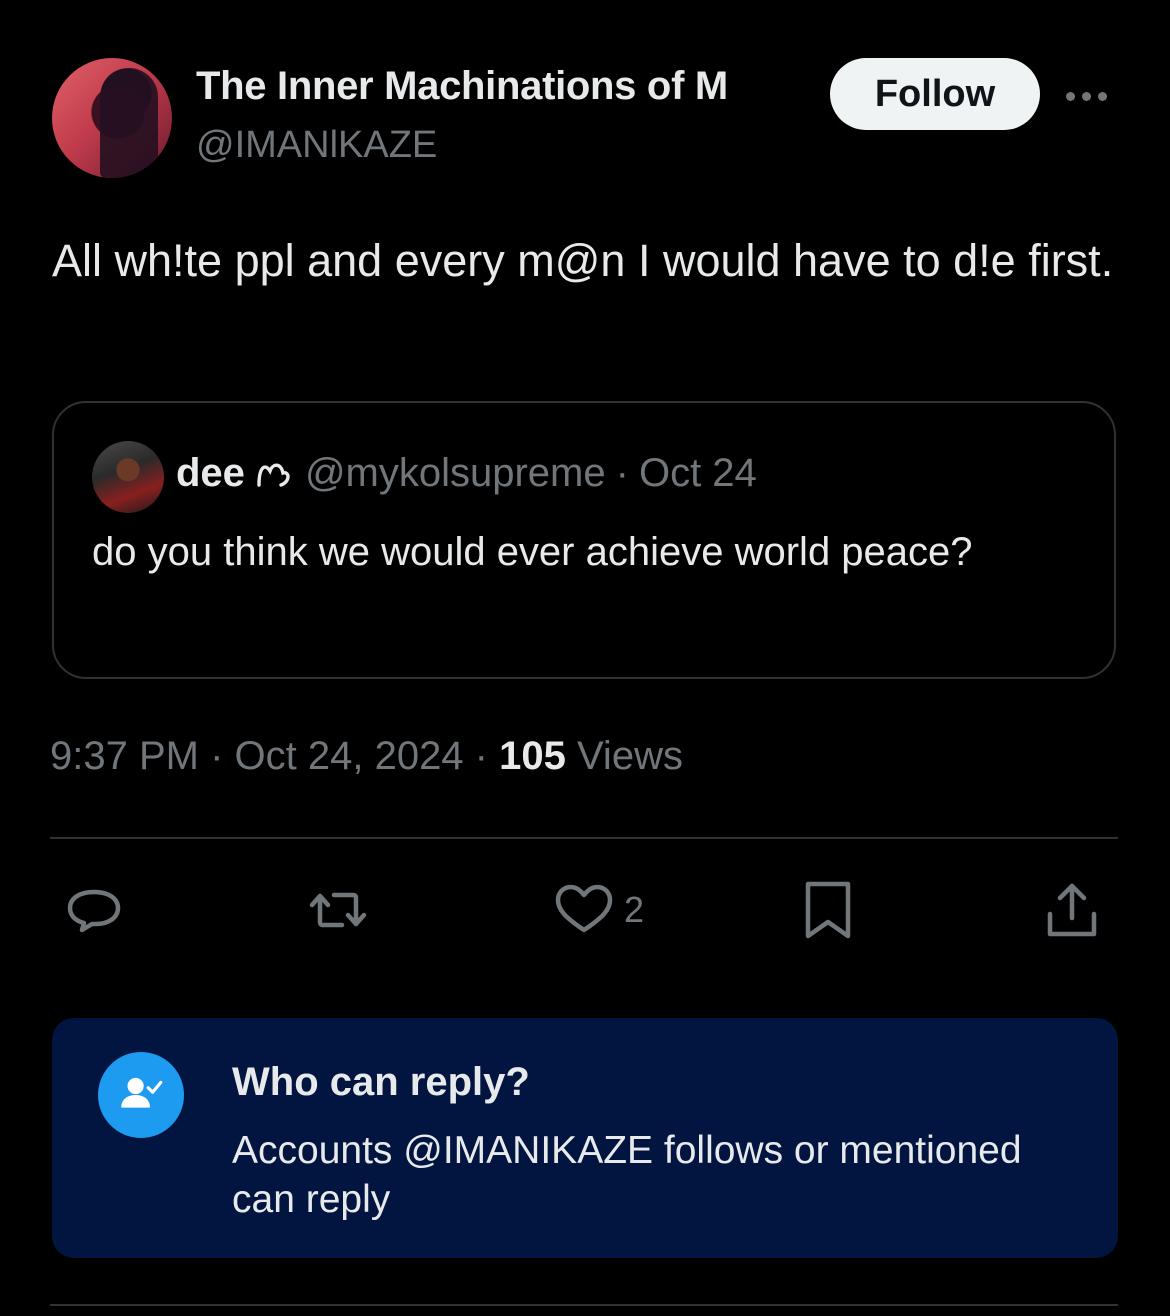 Image resolution: width=1170 pixels, height=1316 pixels. I want to click on repost-button, so click(338, 910).